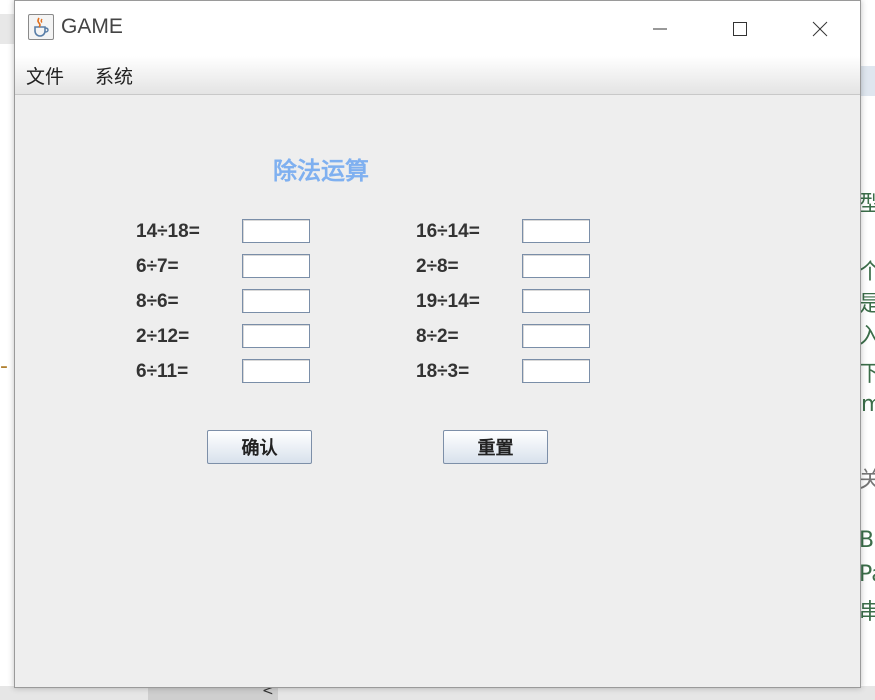 The width and height of the screenshot is (875, 700). What do you see at coordinates (867, 272) in the screenshot?
I see `bg-text: 个` at bounding box center [867, 272].